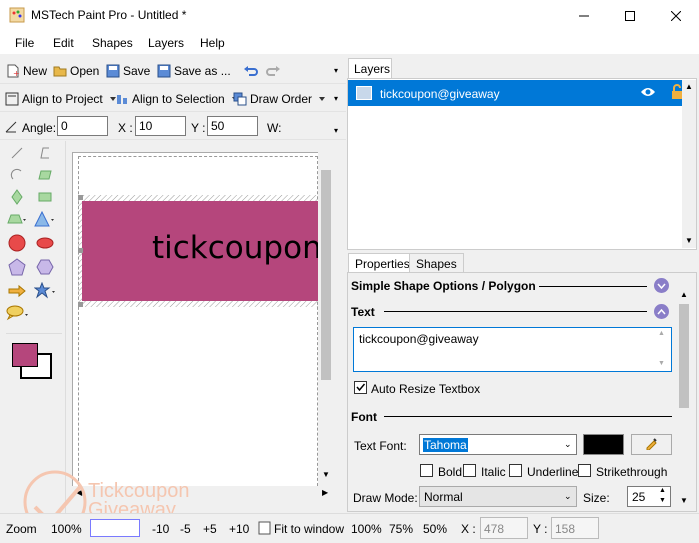  Describe the element at coordinates (426, 470) in the screenshot. I see `bold-checkbox` at that location.